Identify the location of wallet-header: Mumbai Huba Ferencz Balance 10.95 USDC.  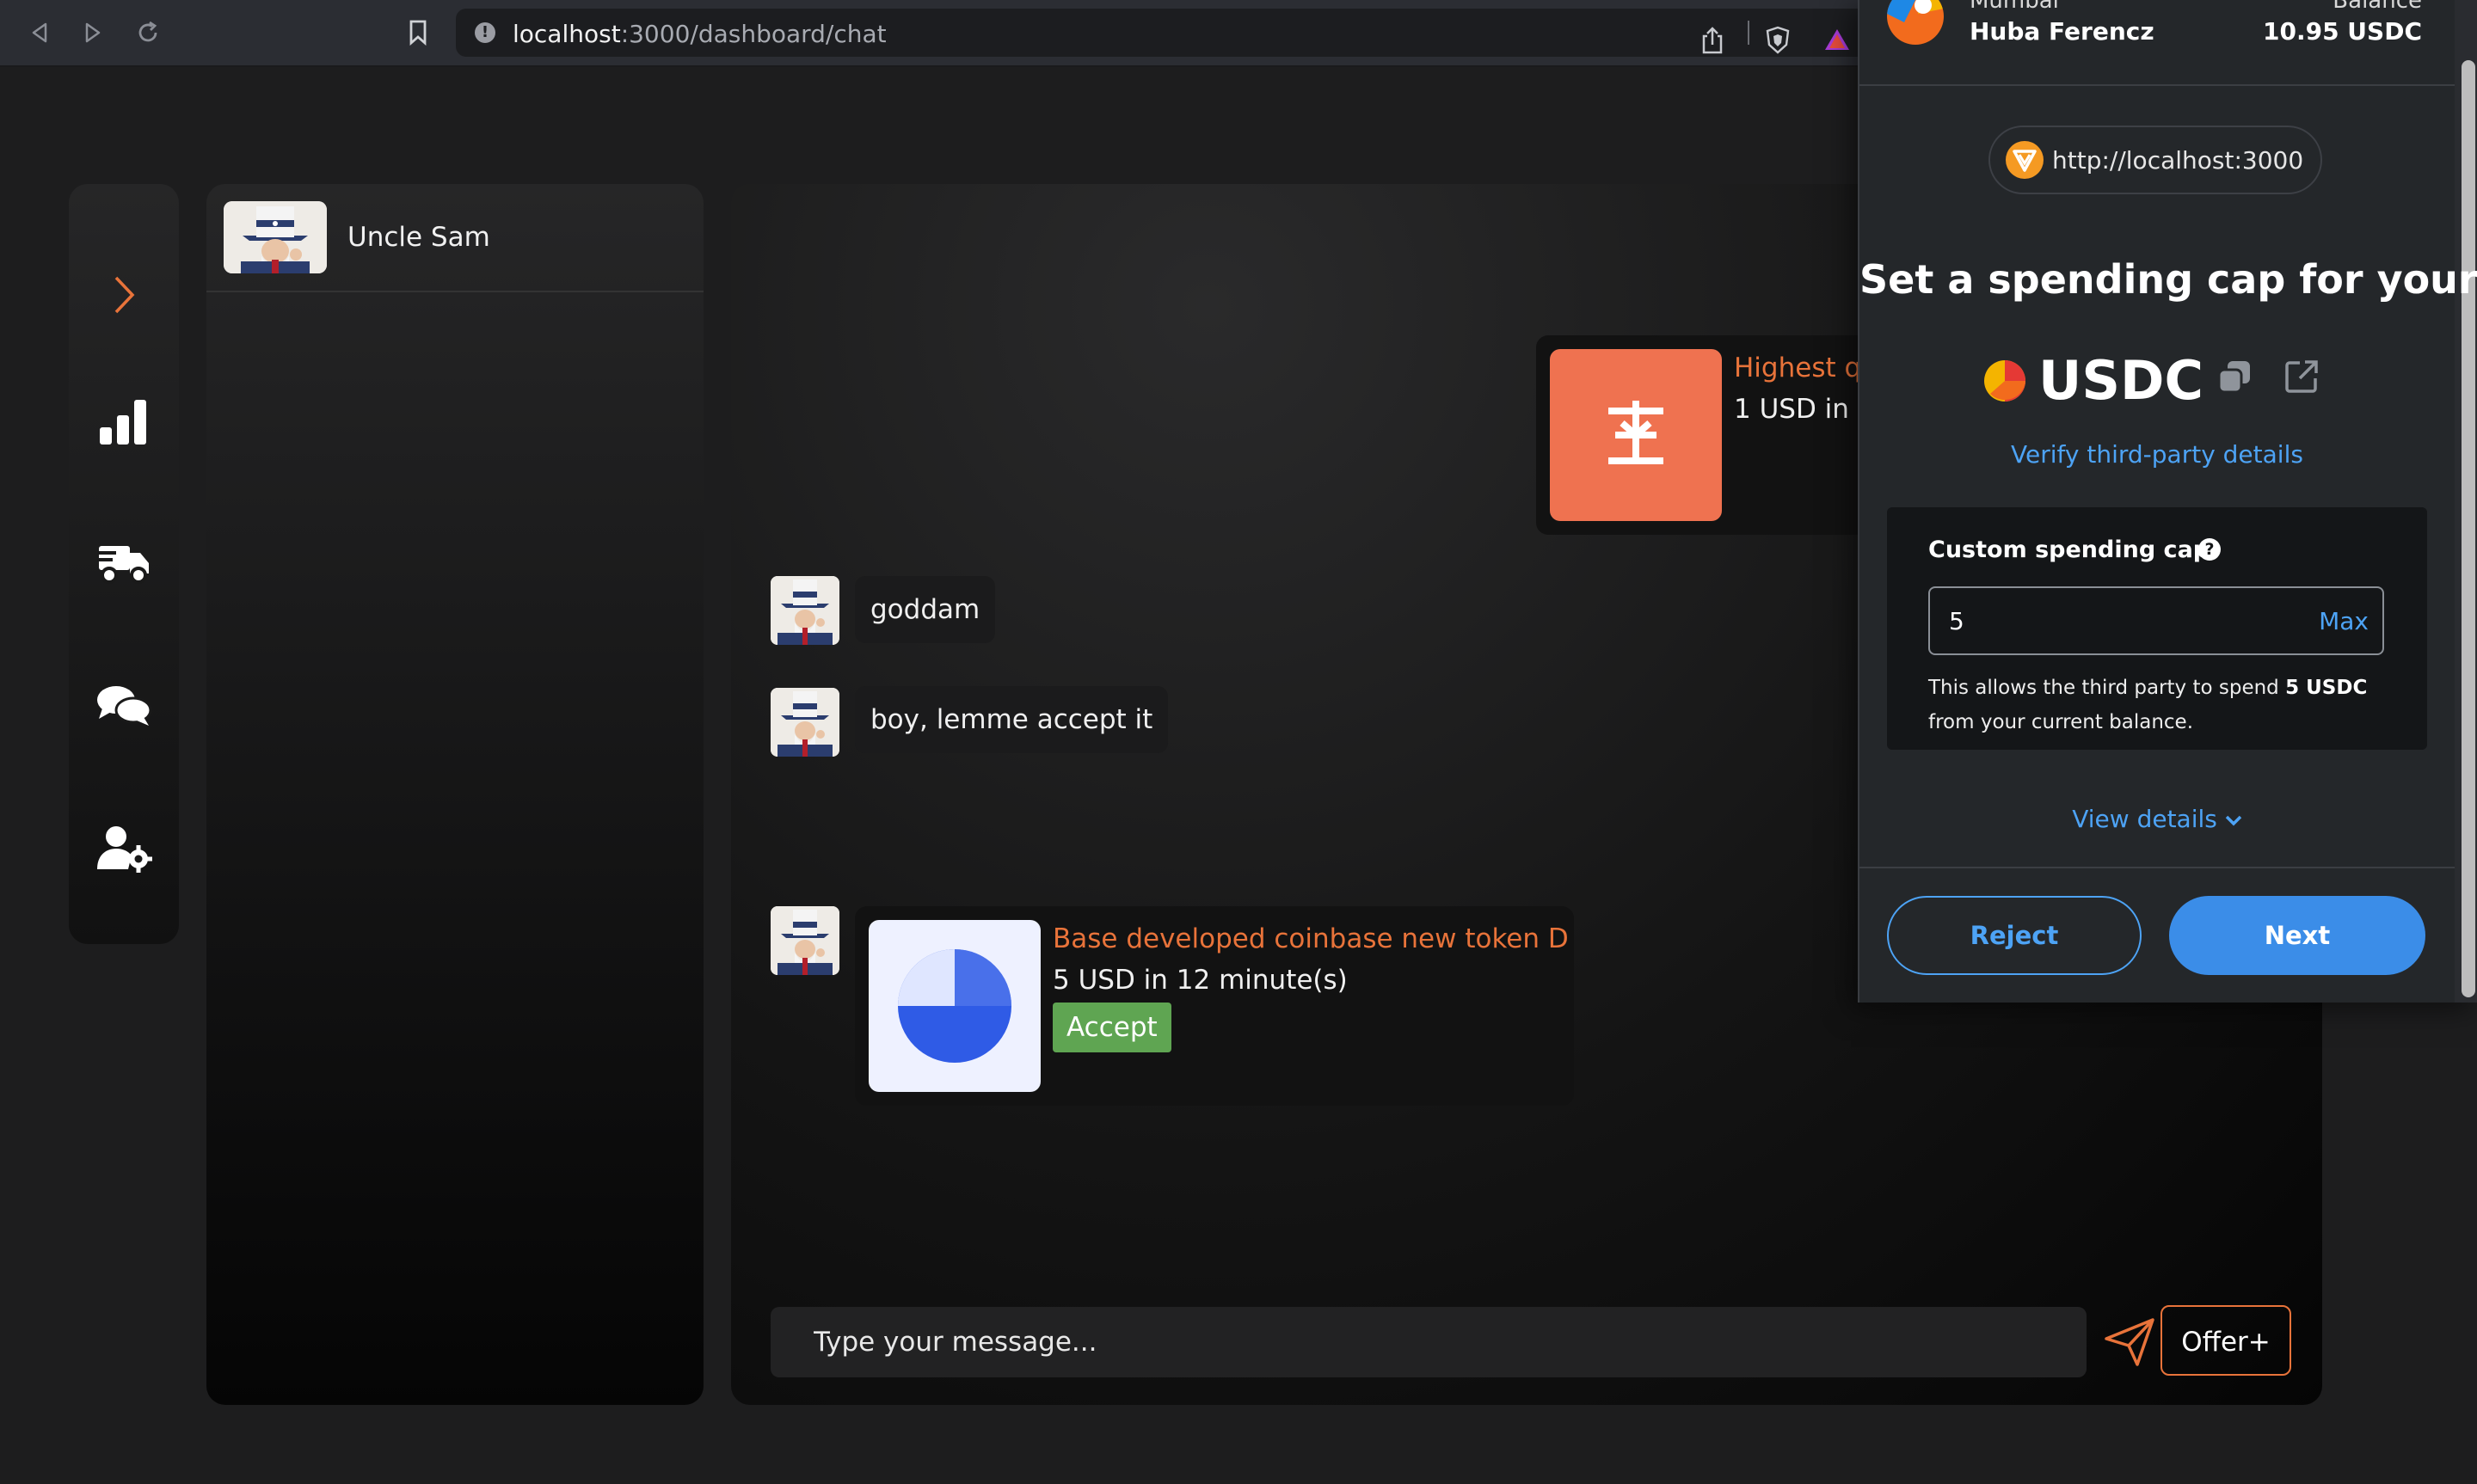
(2157, 43).